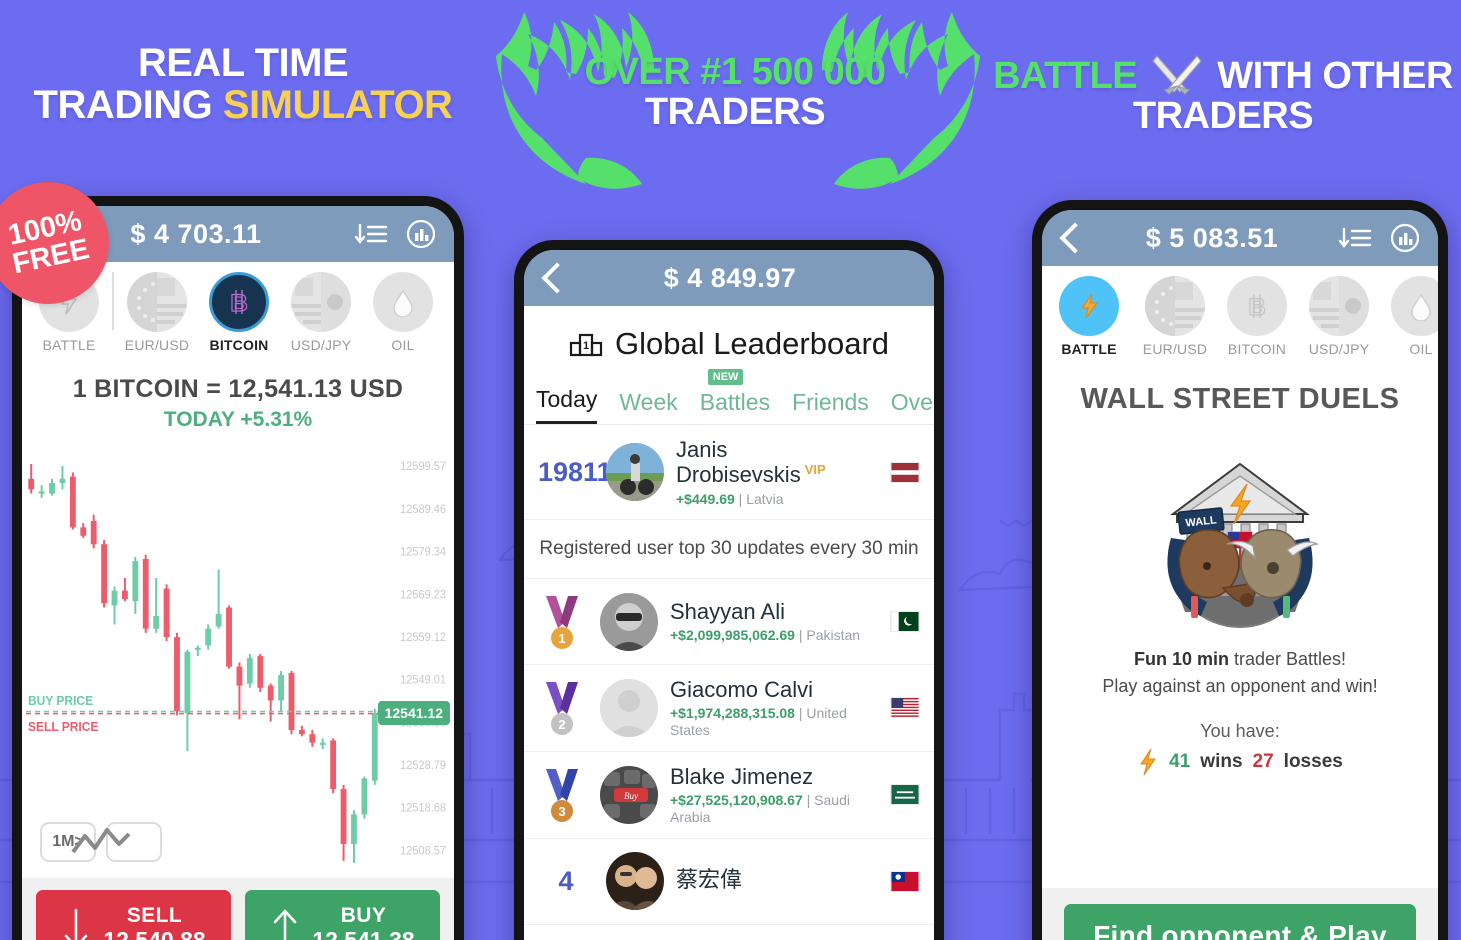  I want to click on headline-right-line2: TRADERS, so click(1223, 116).